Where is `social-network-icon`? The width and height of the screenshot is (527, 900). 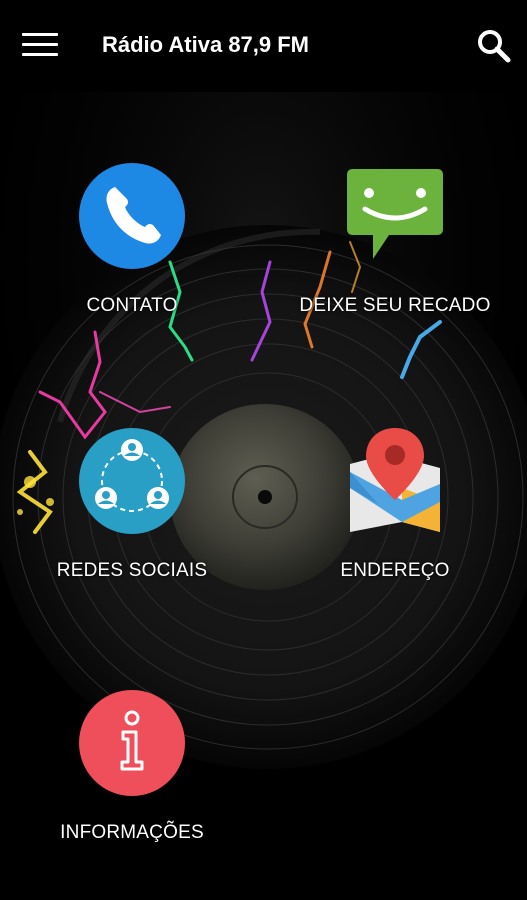
social-network-icon is located at coordinates (132, 481).